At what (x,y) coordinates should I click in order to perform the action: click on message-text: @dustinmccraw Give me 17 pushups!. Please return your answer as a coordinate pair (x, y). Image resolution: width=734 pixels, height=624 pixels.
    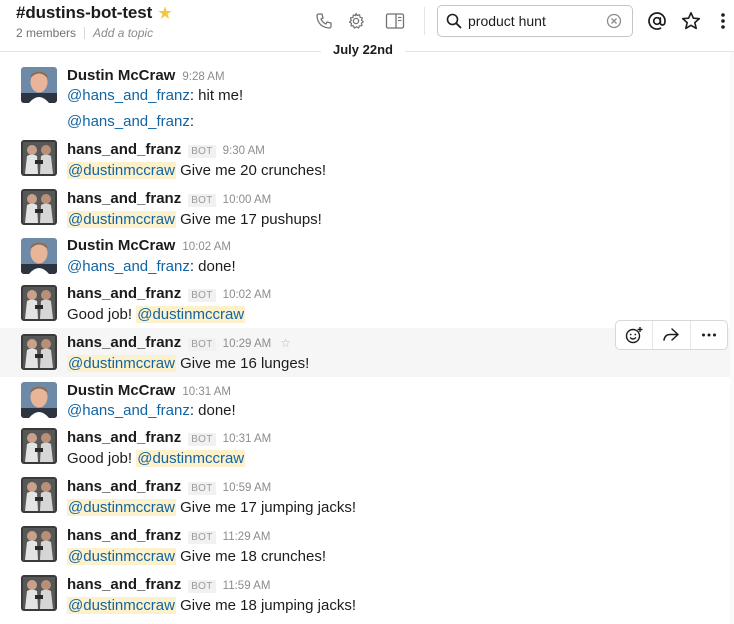
    Looking at the image, I should click on (194, 219).